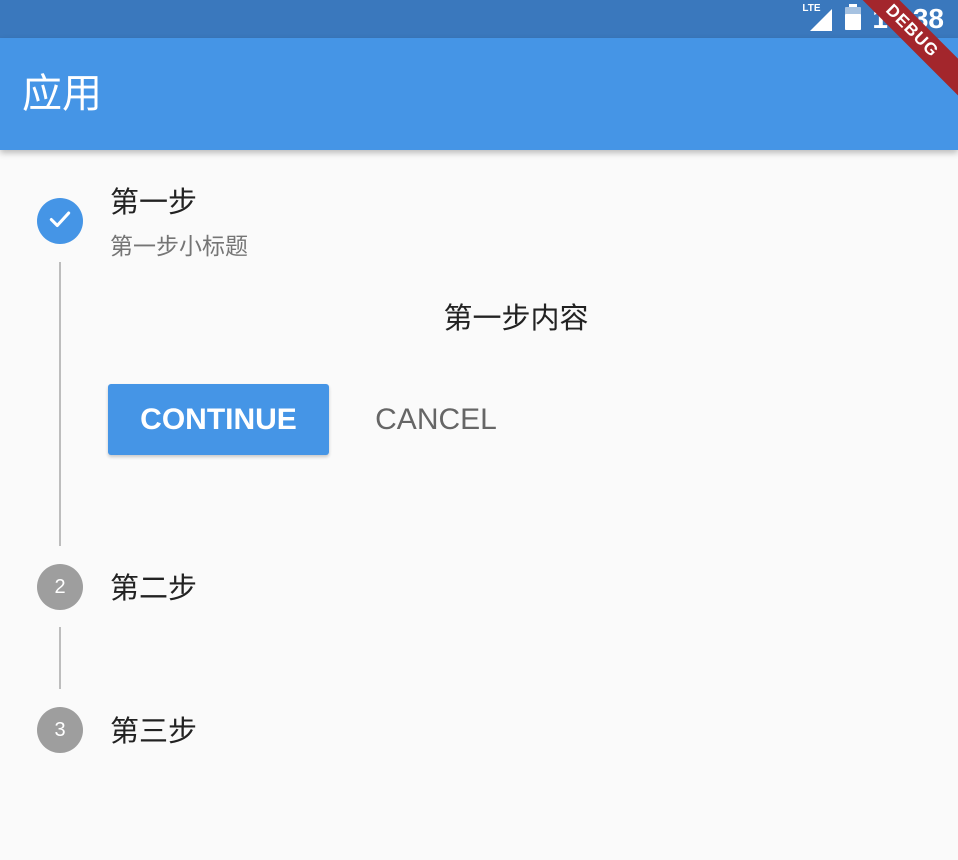 The height and width of the screenshot is (860, 958). I want to click on step-2-indicator: 2, so click(60, 587).